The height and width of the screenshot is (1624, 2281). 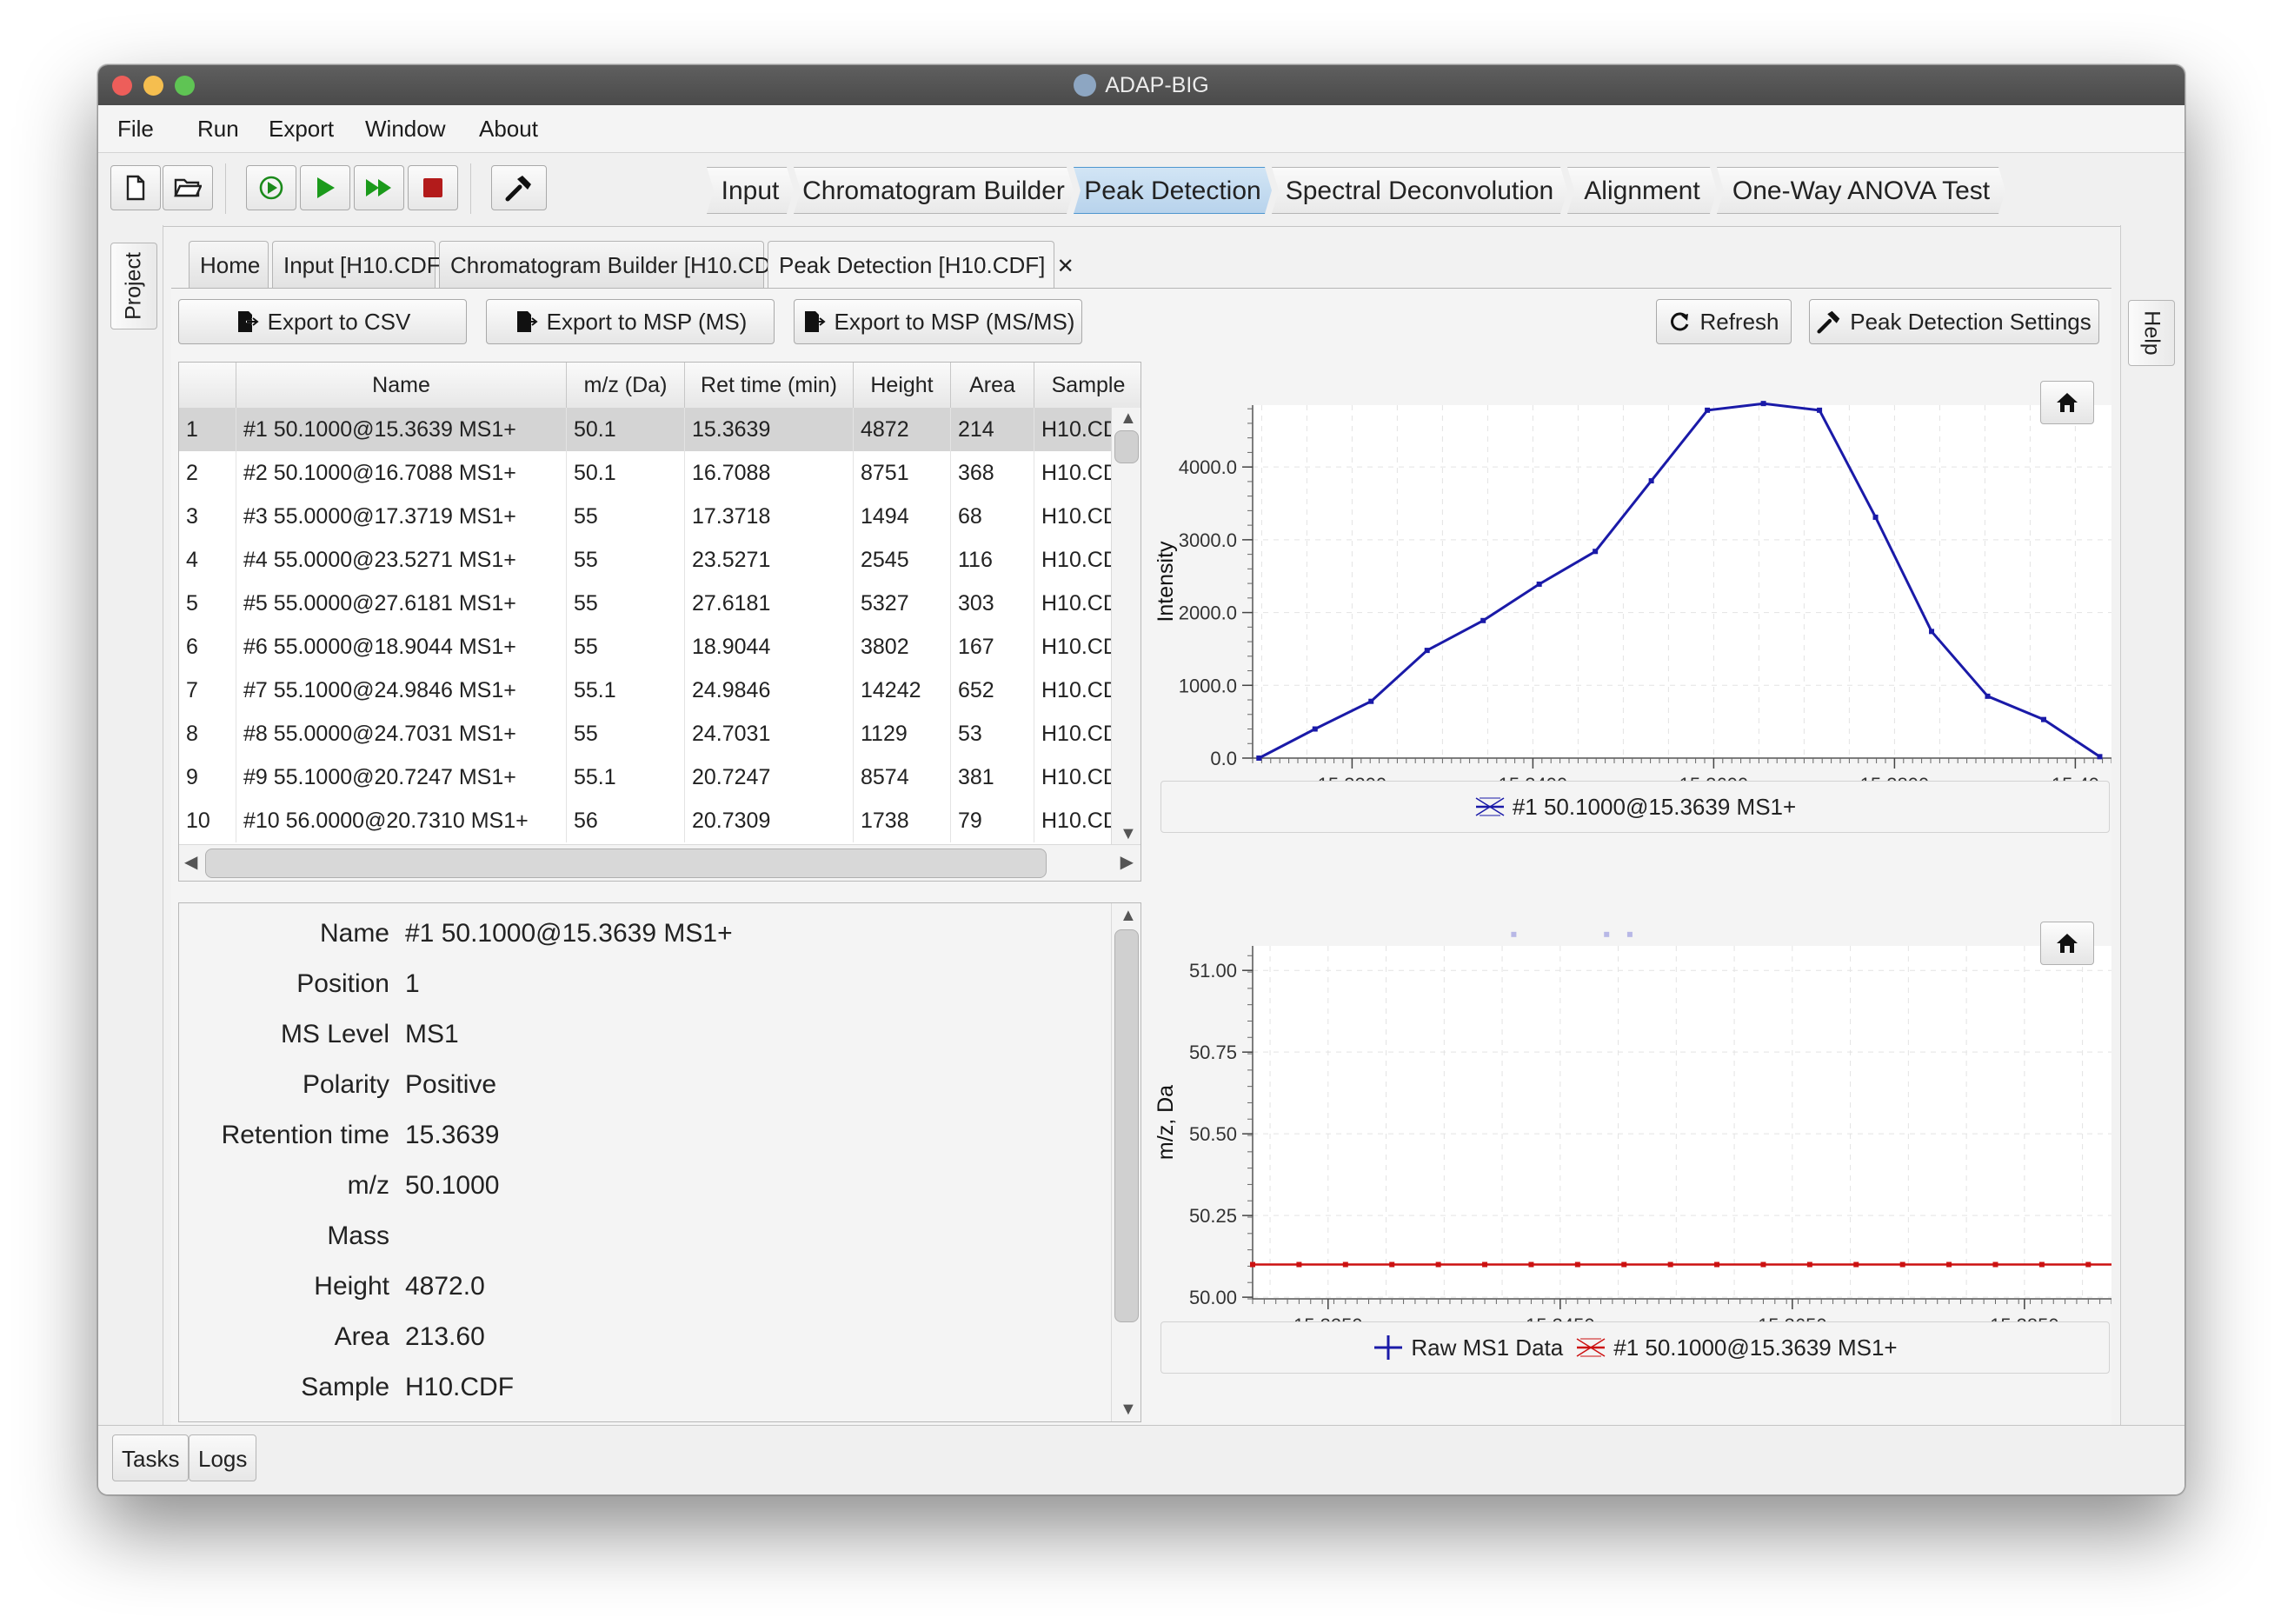 What do you see at coordinates (1126, 447) in the screenshot?
I see `table-vertical-scroll-thumb` at bounding box center [1126, 447].